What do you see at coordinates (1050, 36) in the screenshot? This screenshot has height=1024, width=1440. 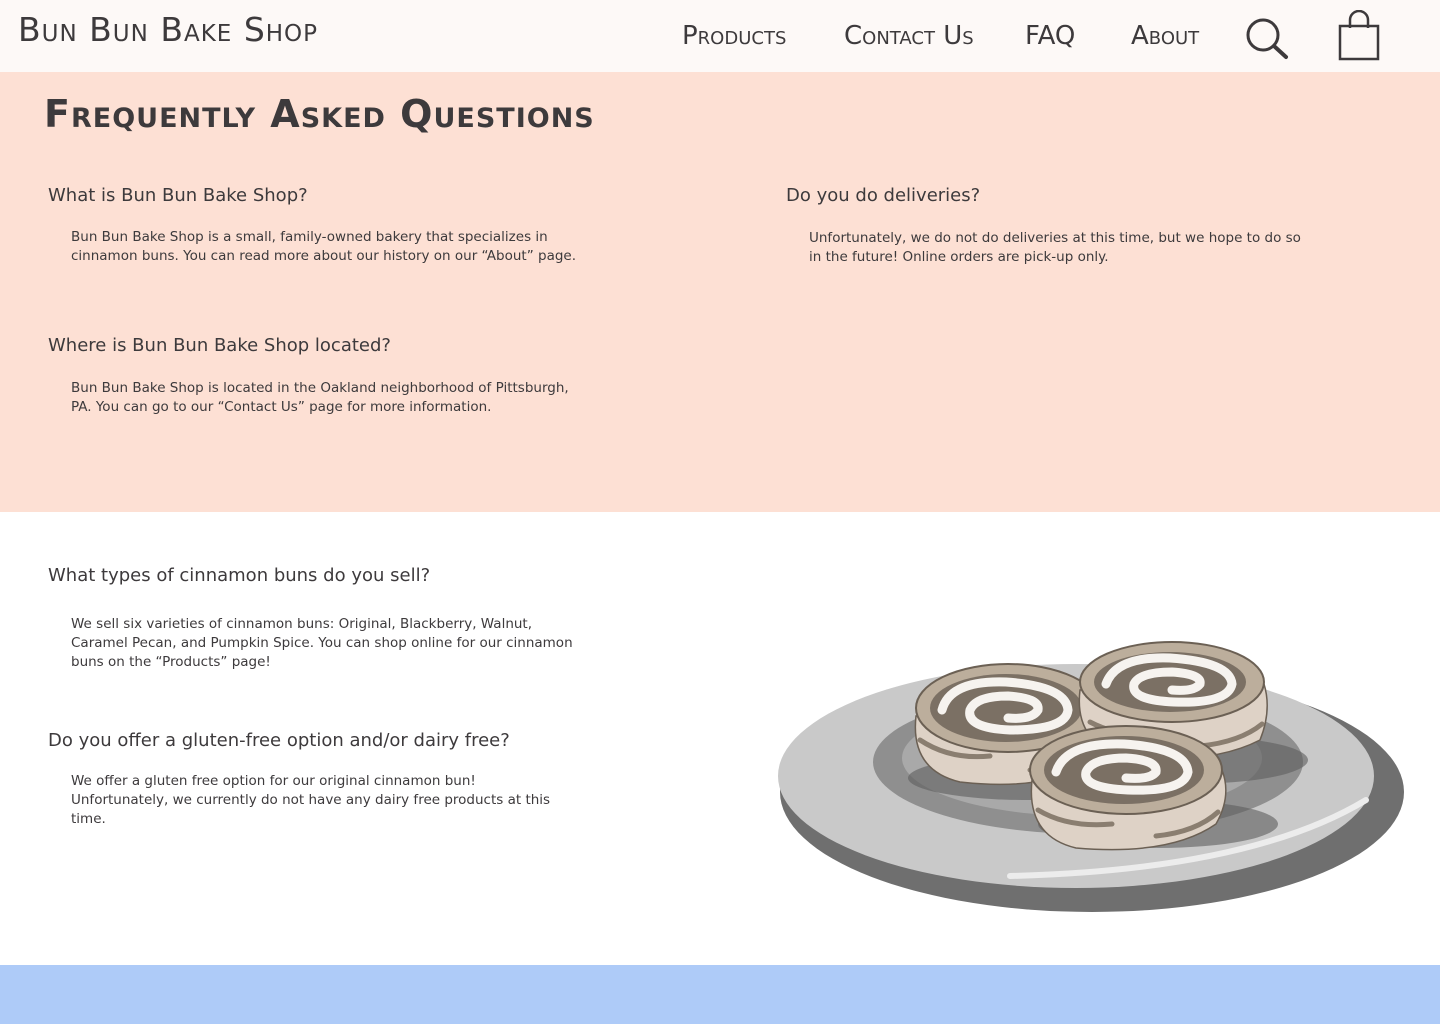 I see `nav-faq: FAQ` at bounding box center [1050, 36].